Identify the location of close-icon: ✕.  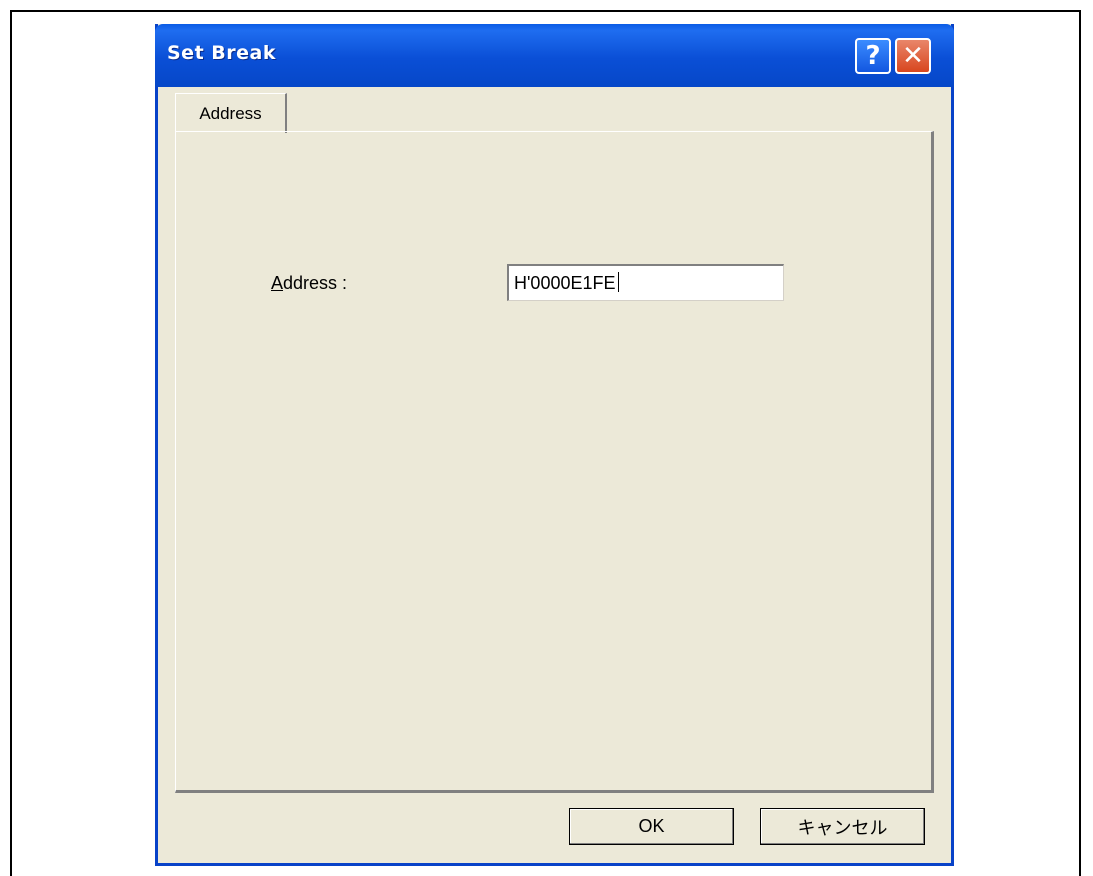
(913, 56).